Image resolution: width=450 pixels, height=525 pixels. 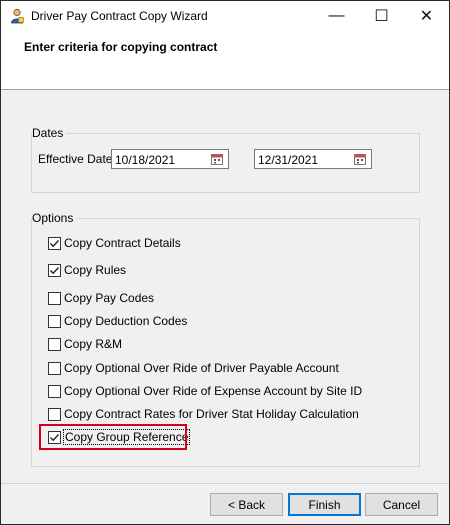 I want to click on finish-button-label: Finish, so click(x=324, y=504).